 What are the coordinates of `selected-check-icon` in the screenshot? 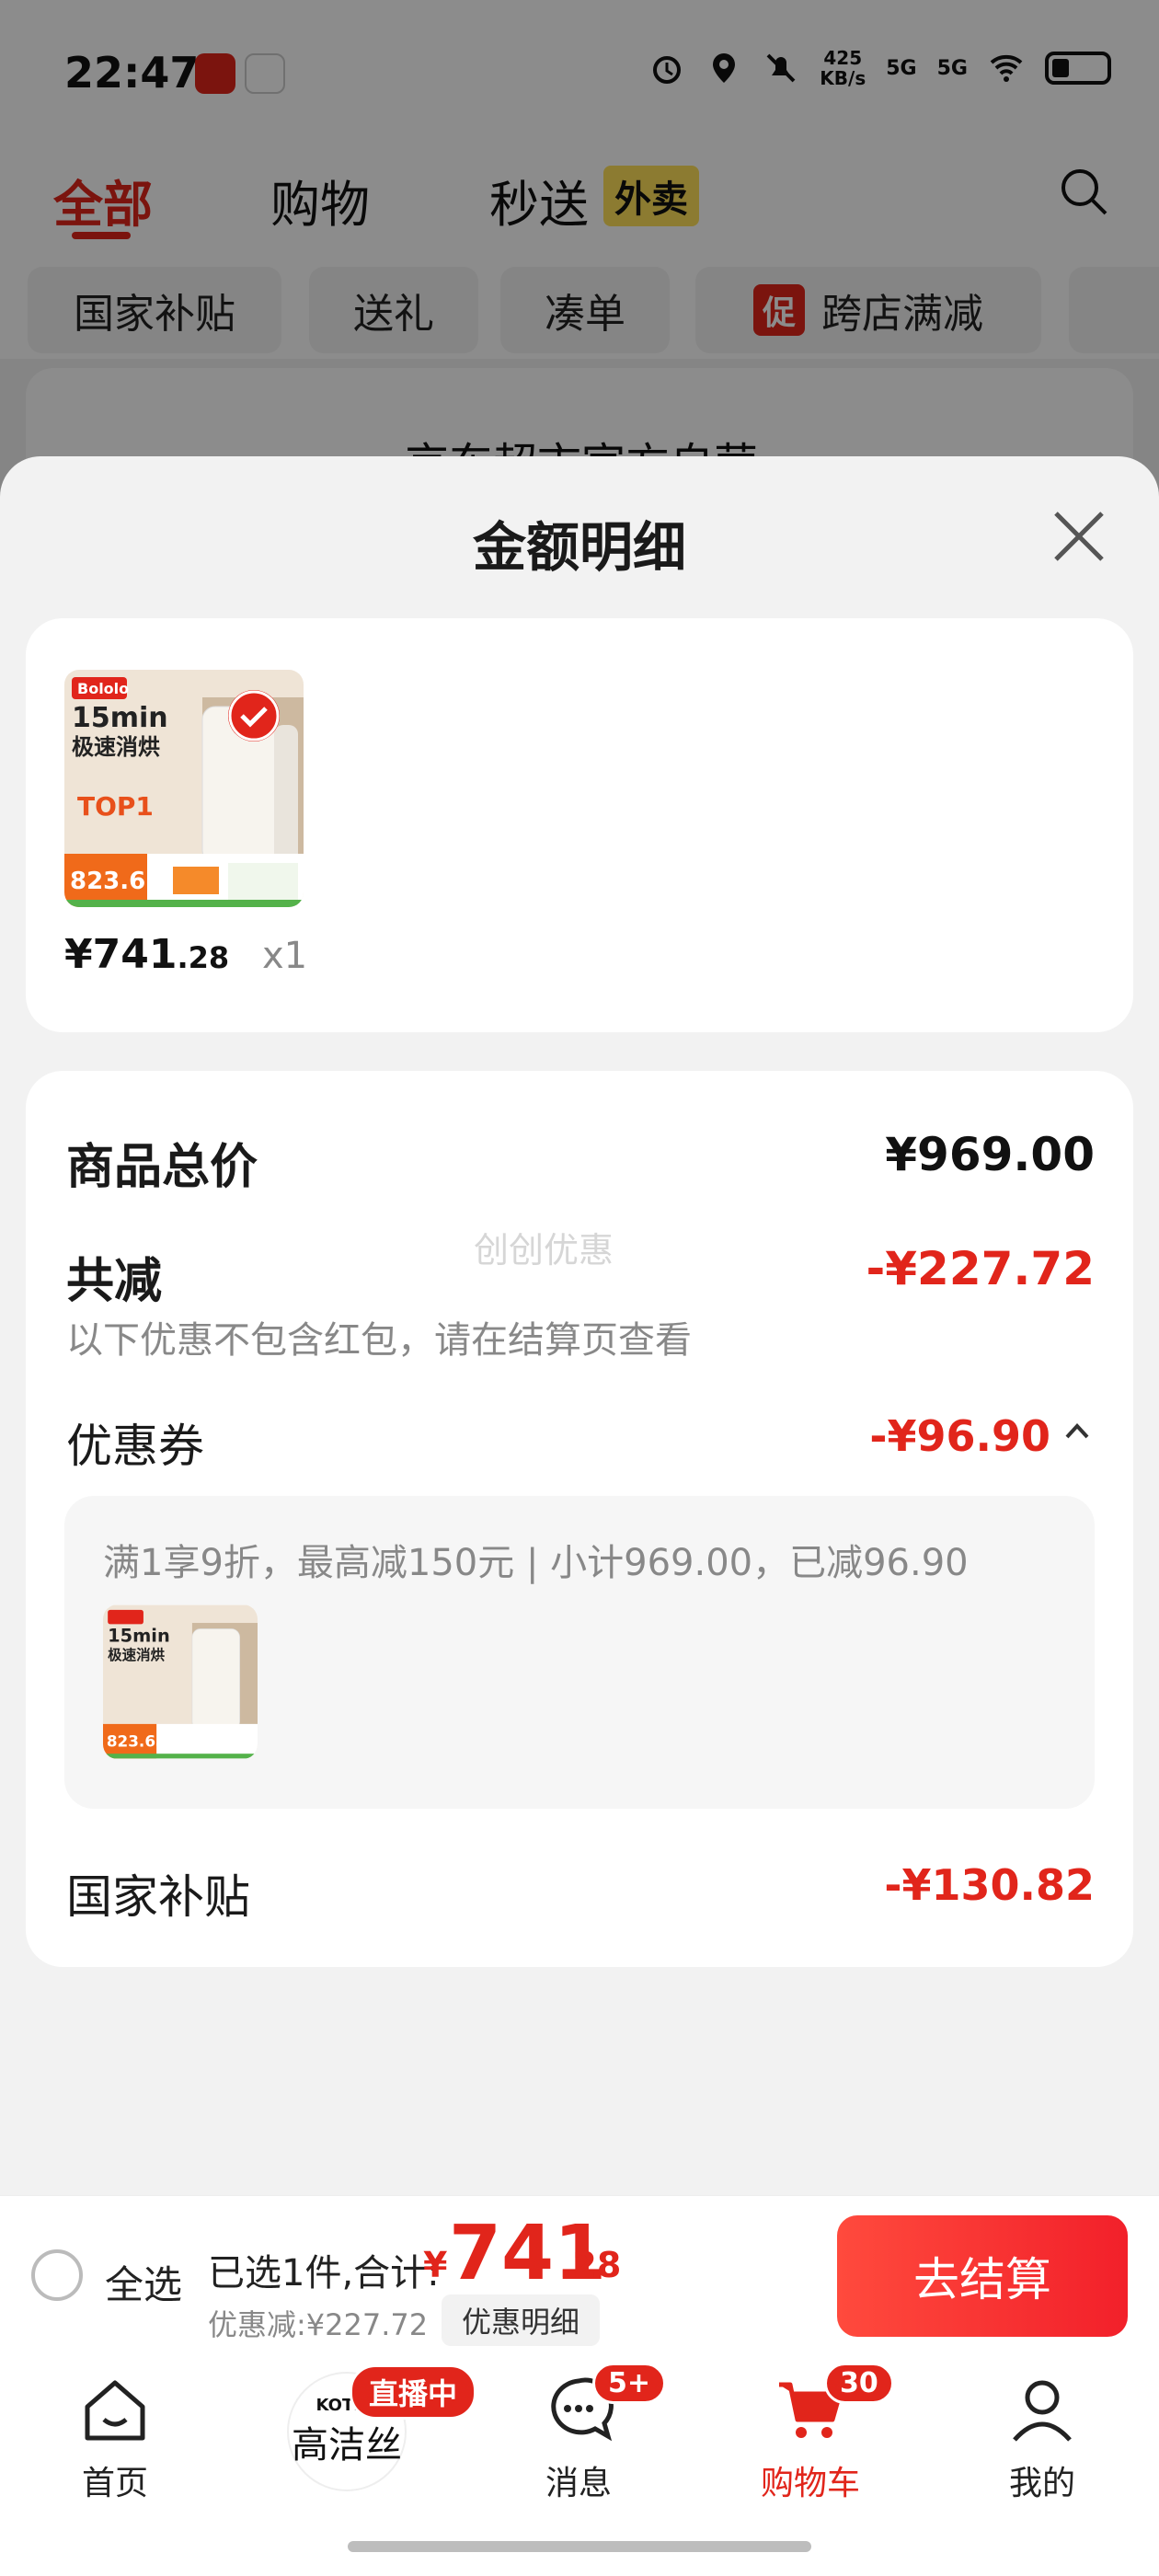 It's located at (254, 716).